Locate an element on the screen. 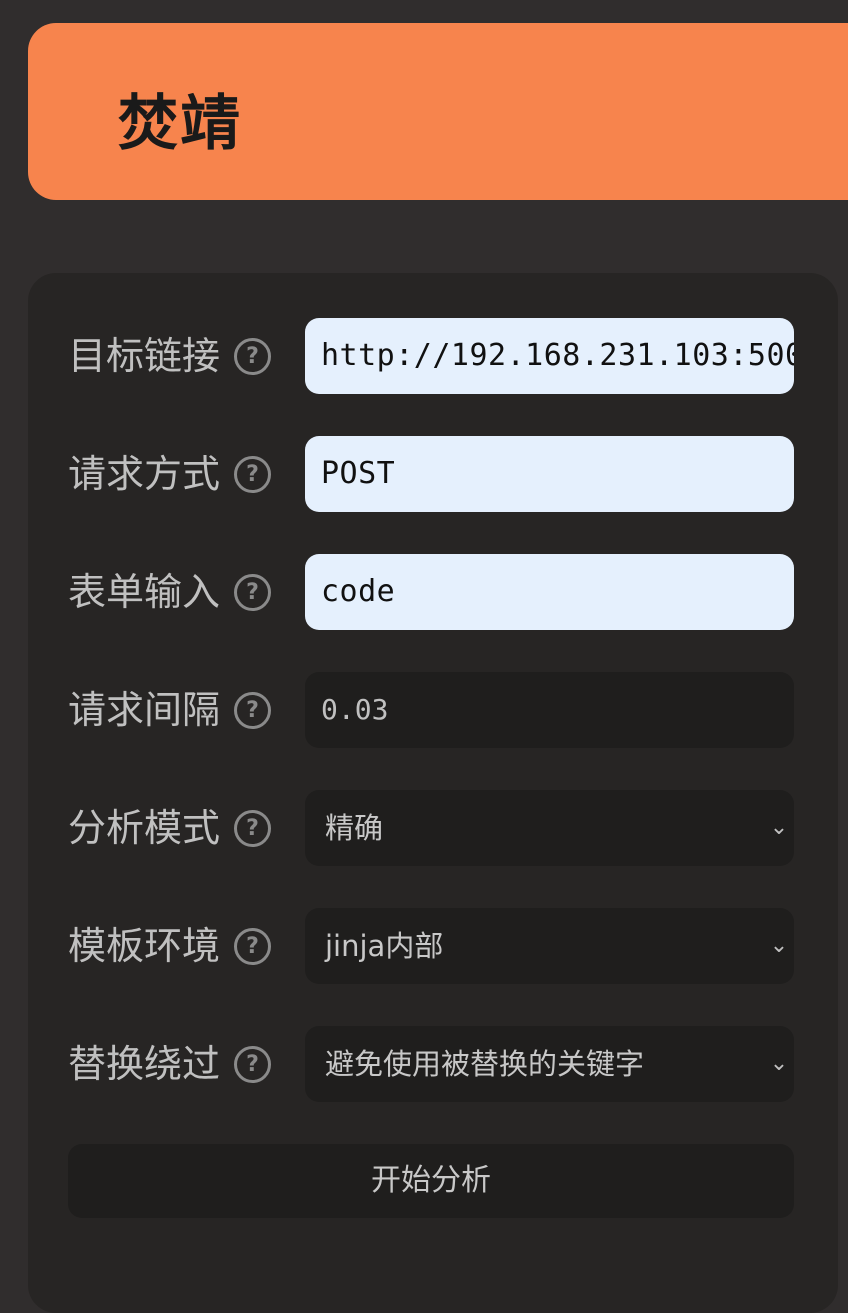  method-input: POST is located at coordinates (549, 474).